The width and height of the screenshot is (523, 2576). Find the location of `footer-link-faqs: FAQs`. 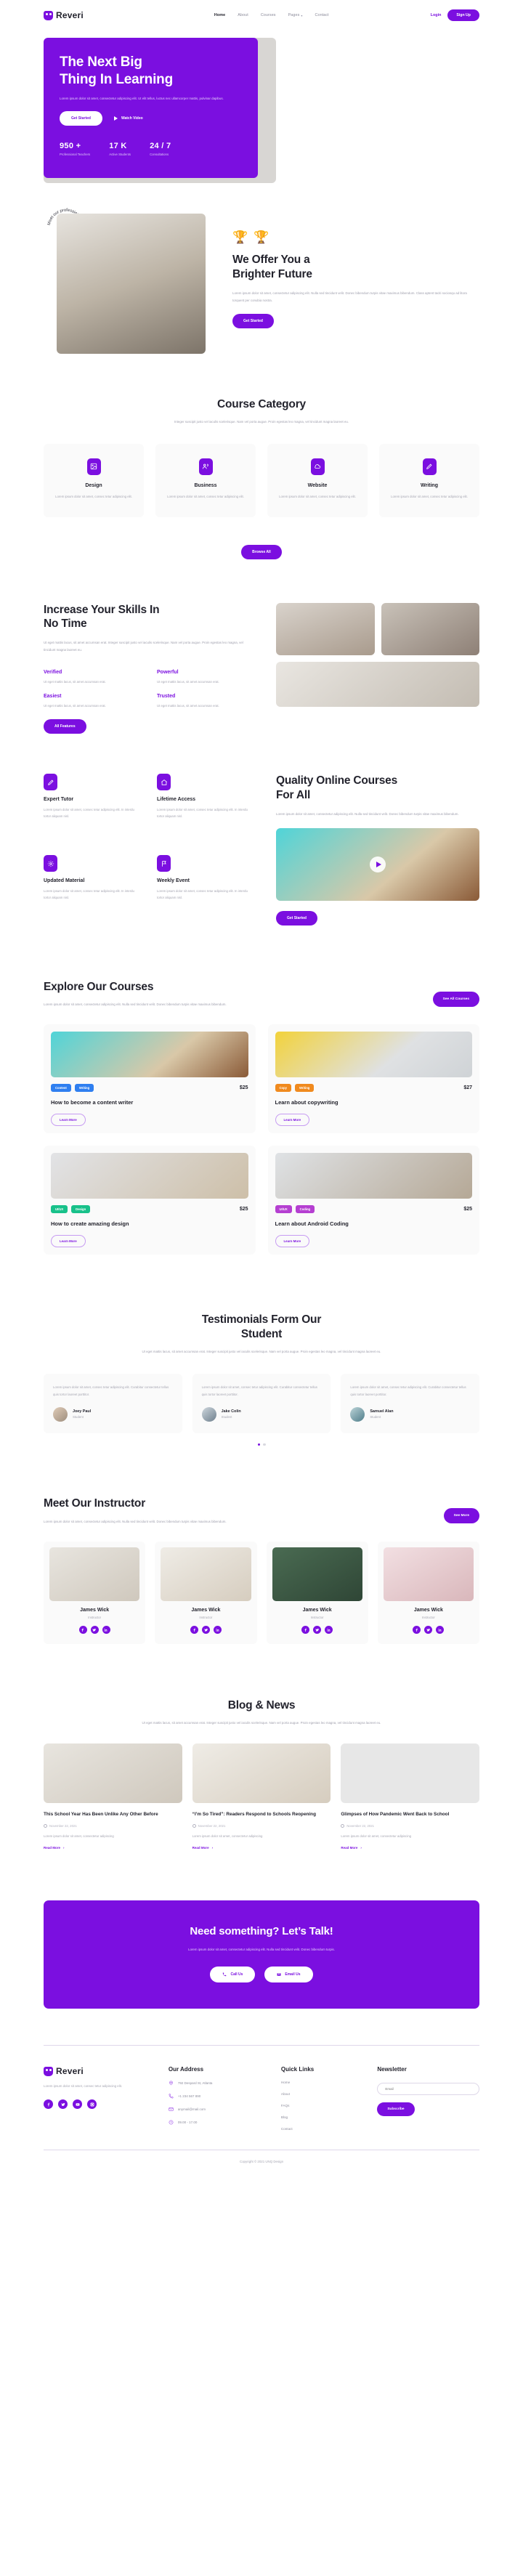

footer-link-faqs: FAQs is located at coordinates (321, 2105).